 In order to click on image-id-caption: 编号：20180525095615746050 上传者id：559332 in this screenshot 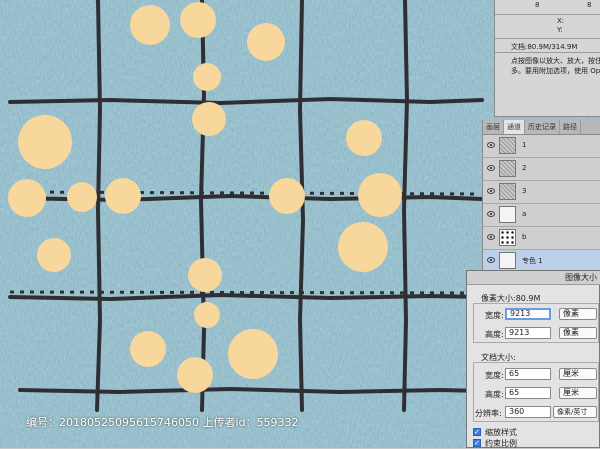, I will do `click(162, 422)`.